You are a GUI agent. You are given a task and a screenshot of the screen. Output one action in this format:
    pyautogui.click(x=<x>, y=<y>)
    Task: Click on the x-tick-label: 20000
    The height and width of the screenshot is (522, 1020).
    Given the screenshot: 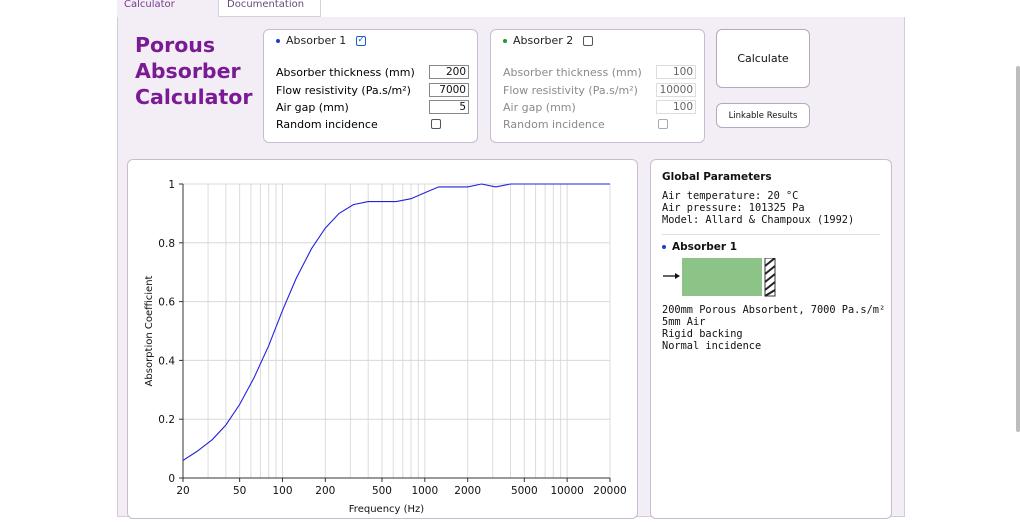 What is the action you would take?
    pyautogui.click(x=609, y=491)
    